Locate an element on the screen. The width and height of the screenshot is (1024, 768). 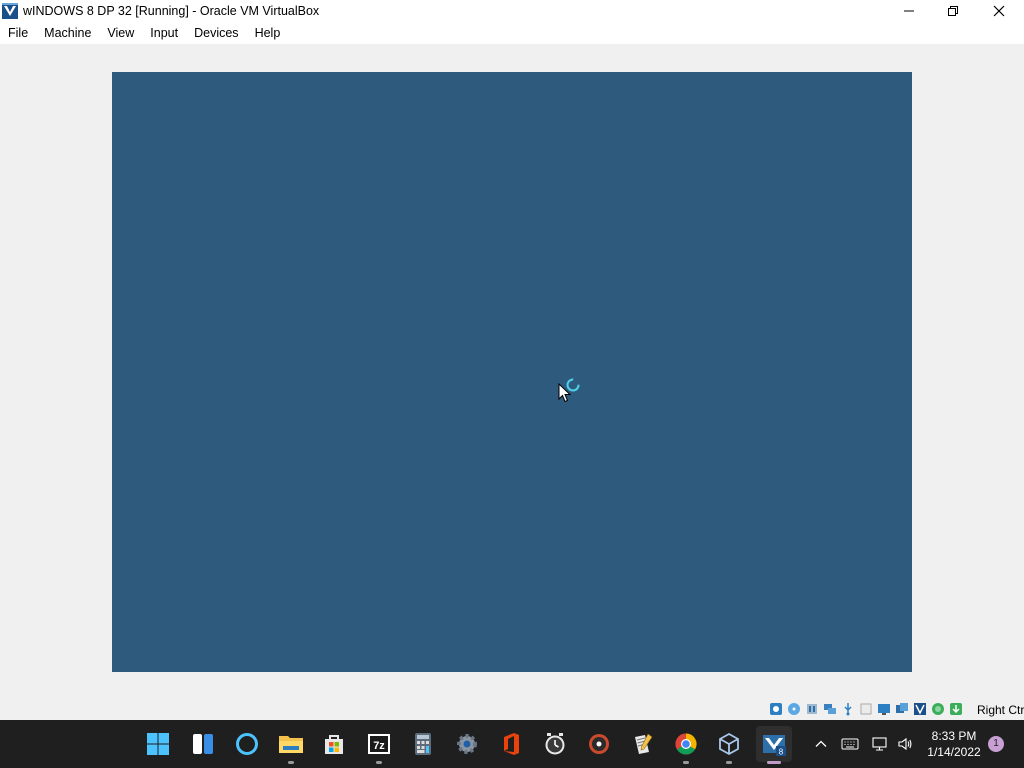
chrome-button is located at coordinates (686, 745).